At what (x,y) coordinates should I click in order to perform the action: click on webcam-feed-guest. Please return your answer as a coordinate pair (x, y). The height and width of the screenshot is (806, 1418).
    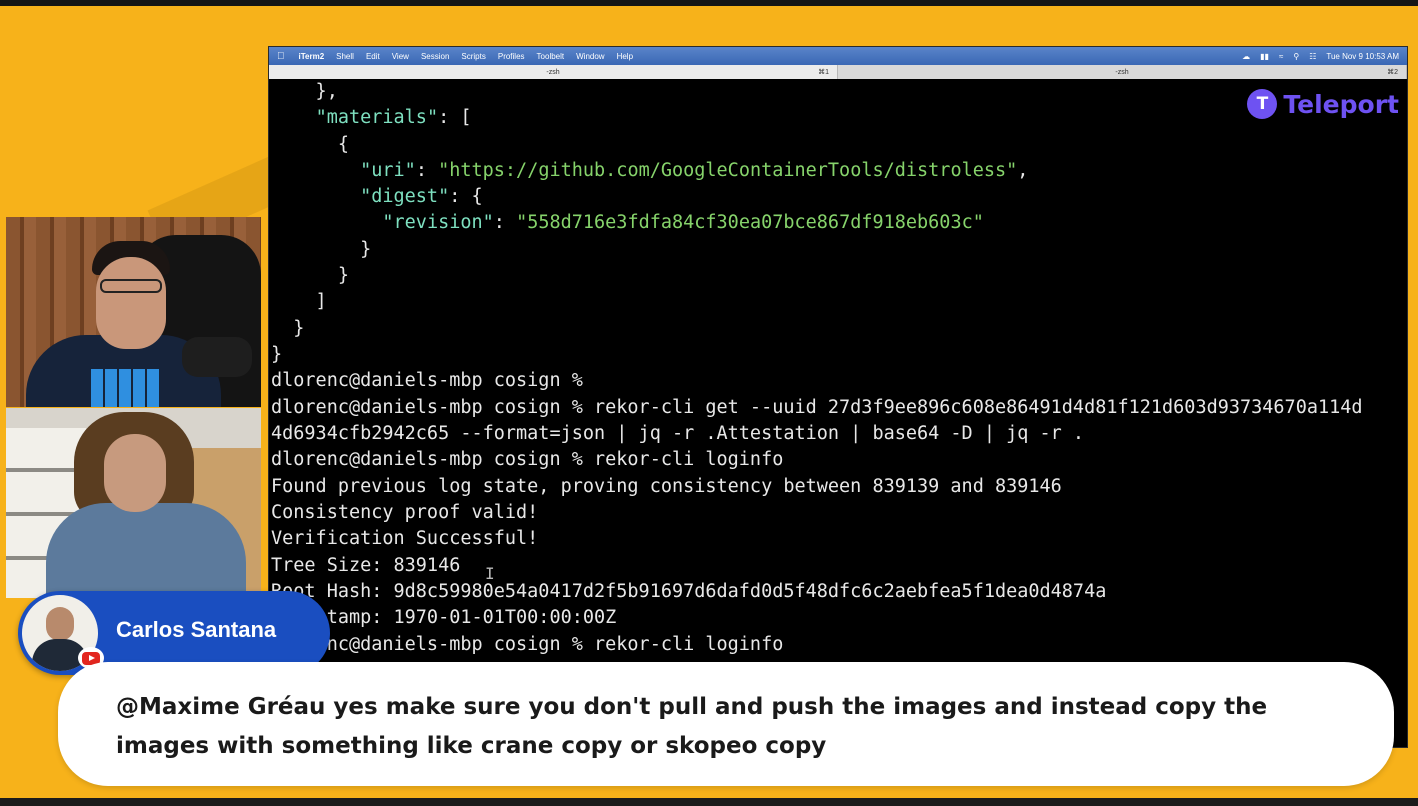
    Looking at the image, I should click on (133, 503).